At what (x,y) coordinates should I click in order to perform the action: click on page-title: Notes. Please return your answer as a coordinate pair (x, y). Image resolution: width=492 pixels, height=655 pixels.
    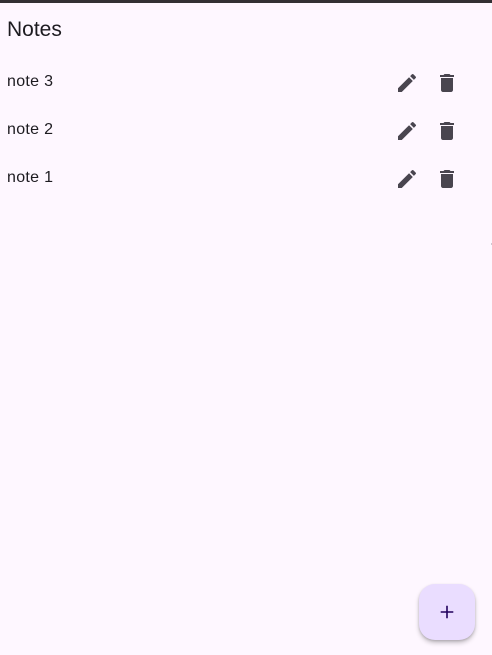
    Looking at the image, I should click on (34, 29).